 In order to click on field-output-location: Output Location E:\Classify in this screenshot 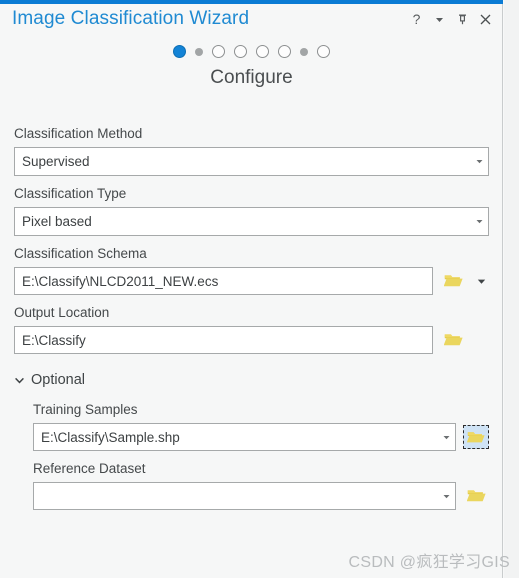, I will do `click(251, 329)`.